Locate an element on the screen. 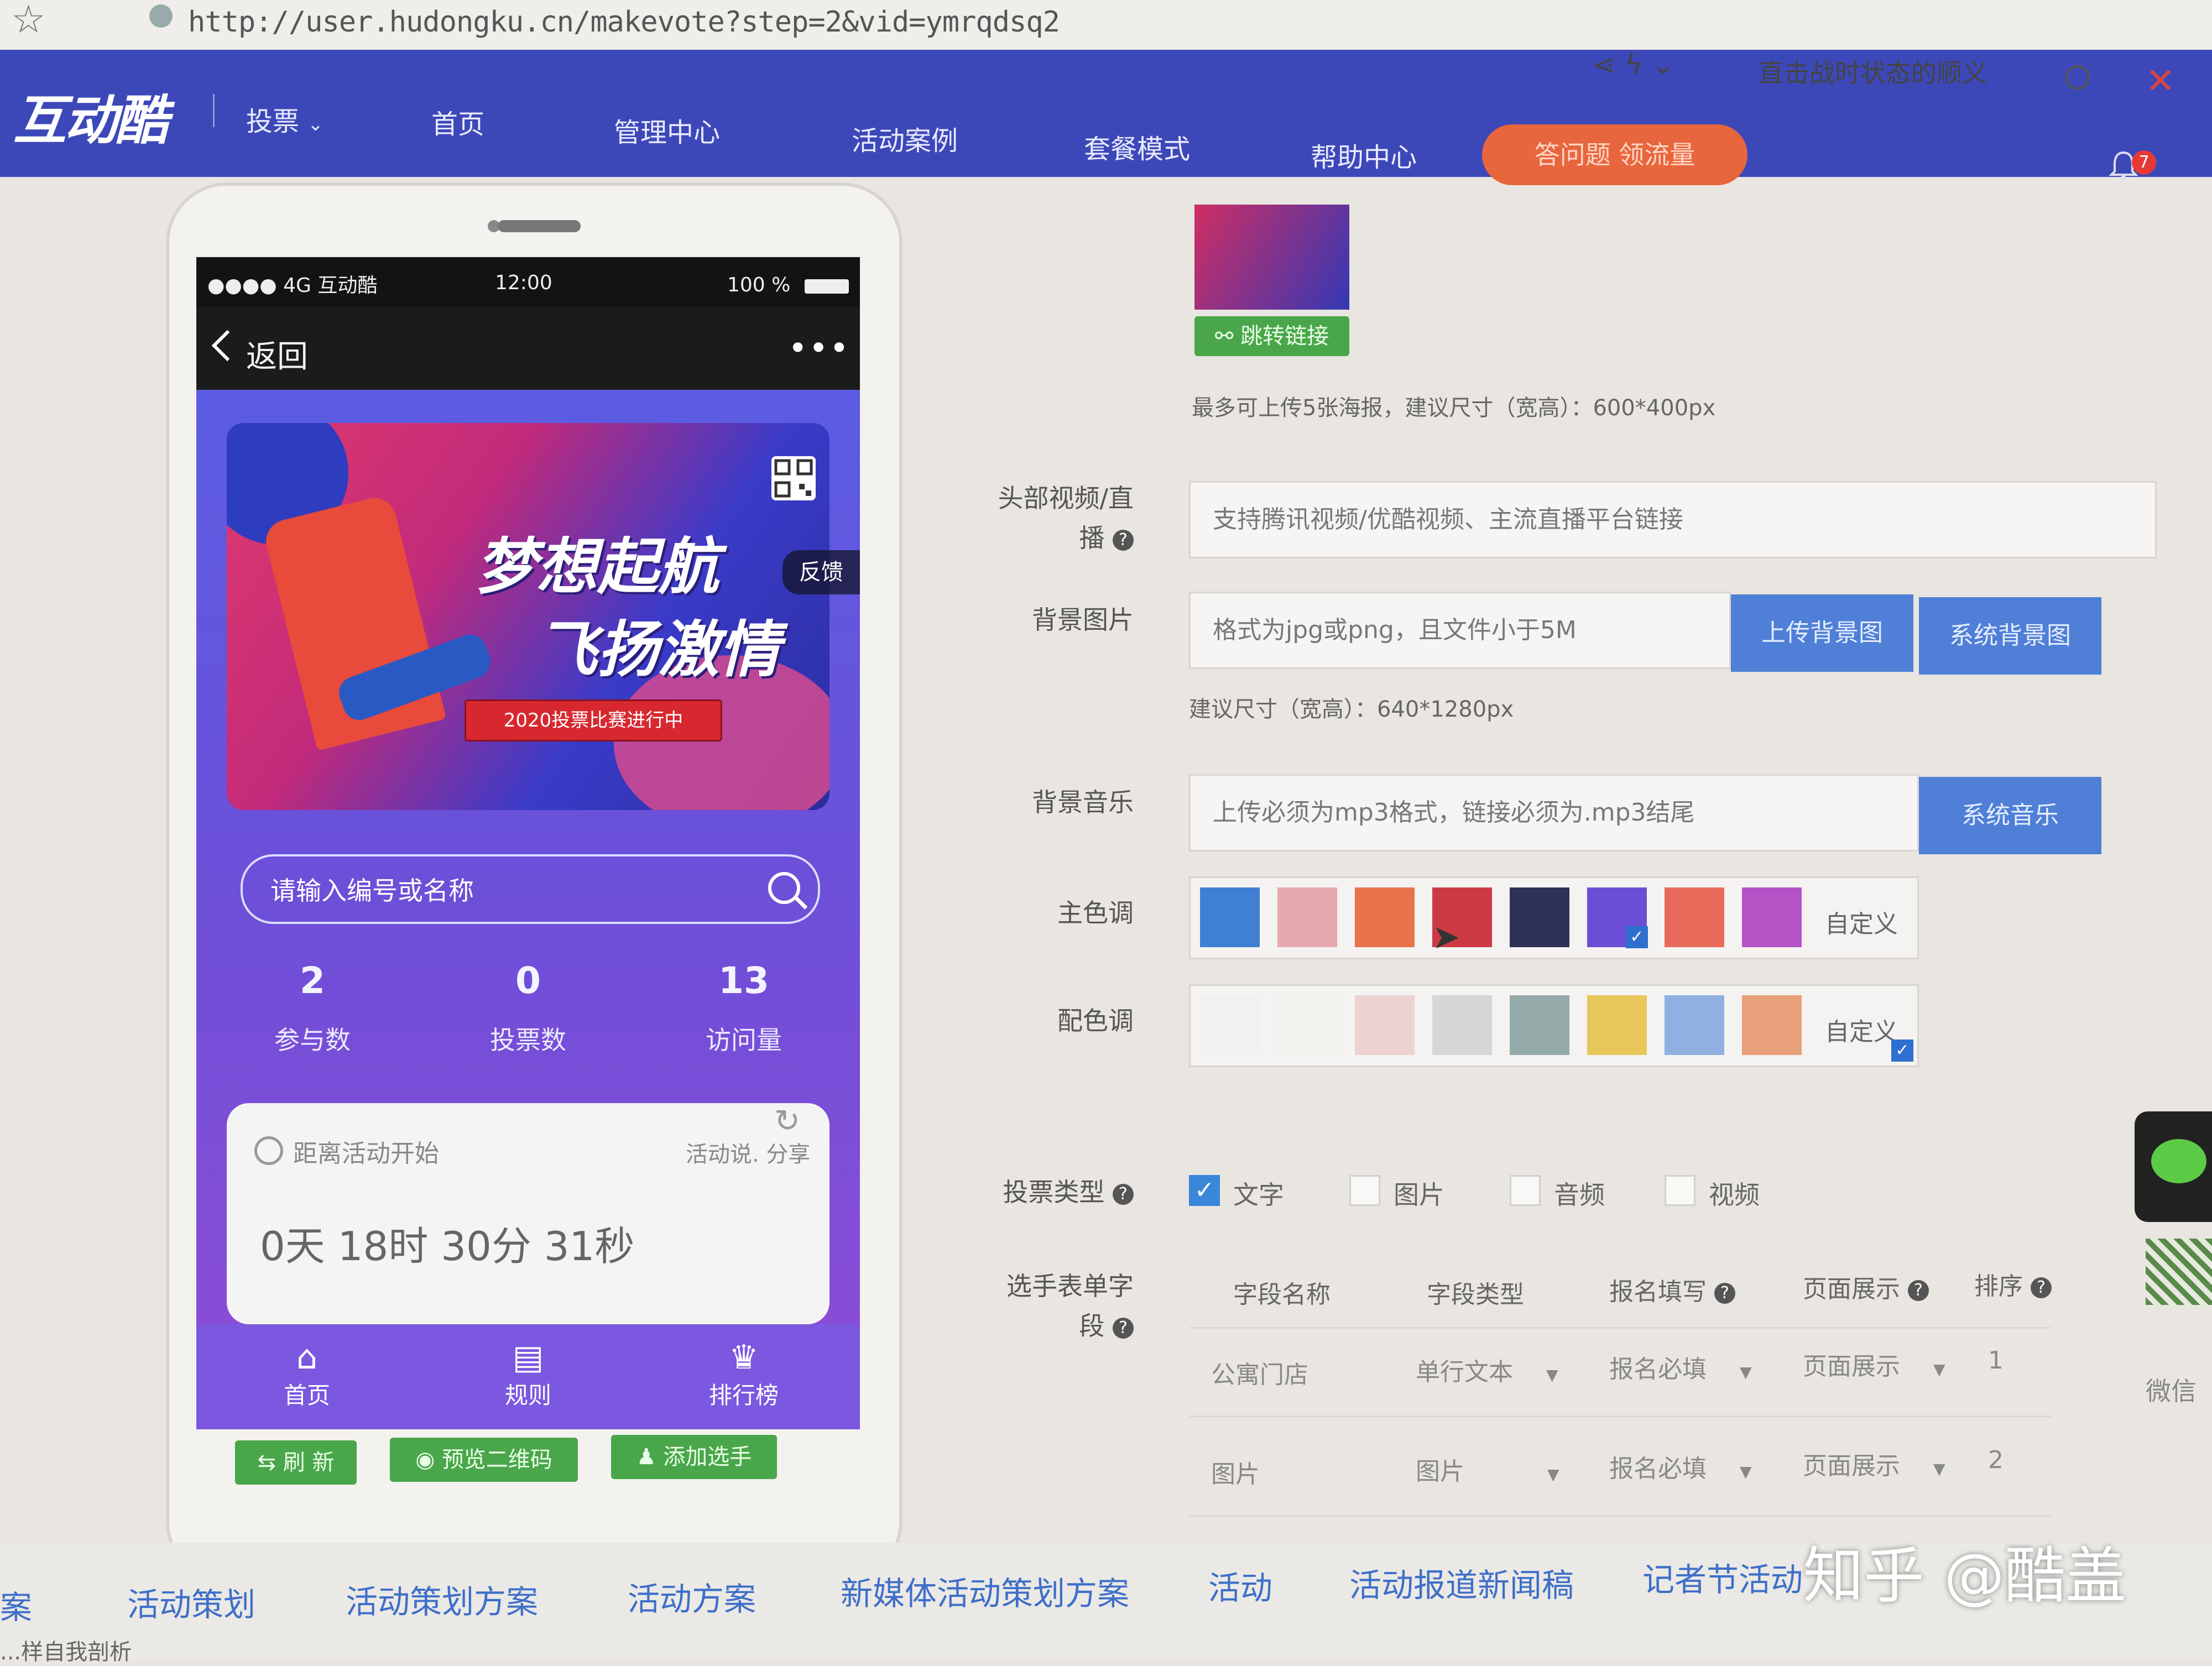 The width and height of the screenshot is (2212, 1666). bg-size-hint: 建议尺寸（宽高）：640*1280px is located at coordinates (1352, 709).